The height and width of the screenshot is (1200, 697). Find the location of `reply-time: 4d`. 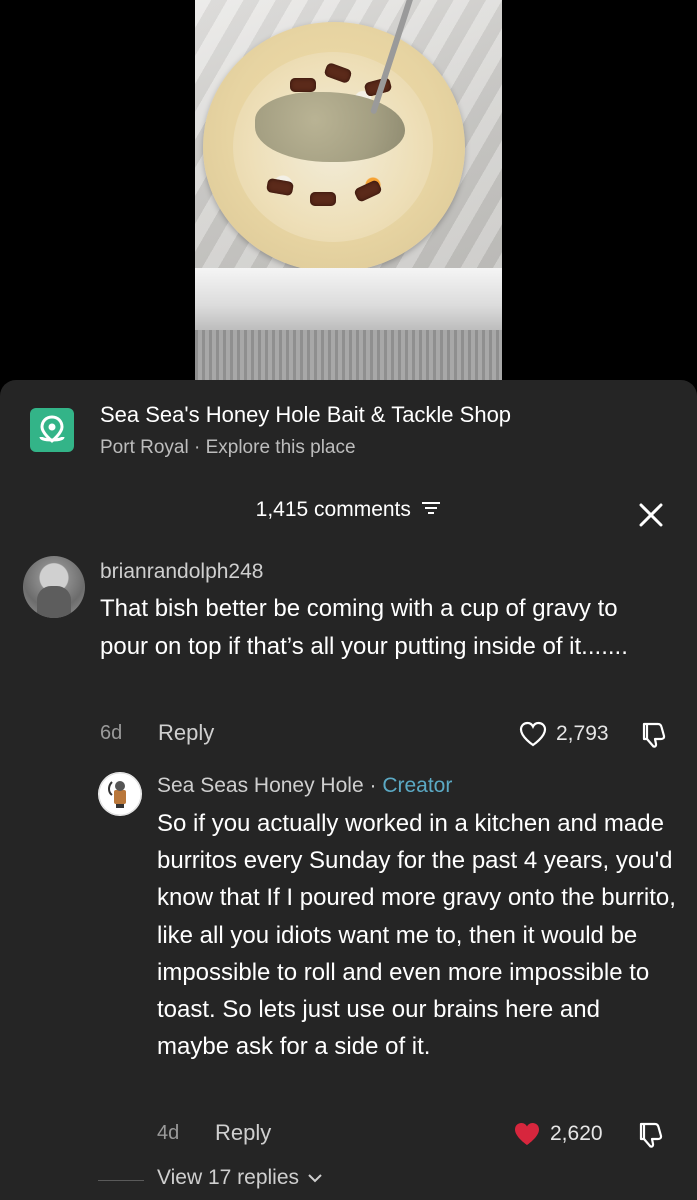

reply-time: 4d is located at coordinates (168, 1133).